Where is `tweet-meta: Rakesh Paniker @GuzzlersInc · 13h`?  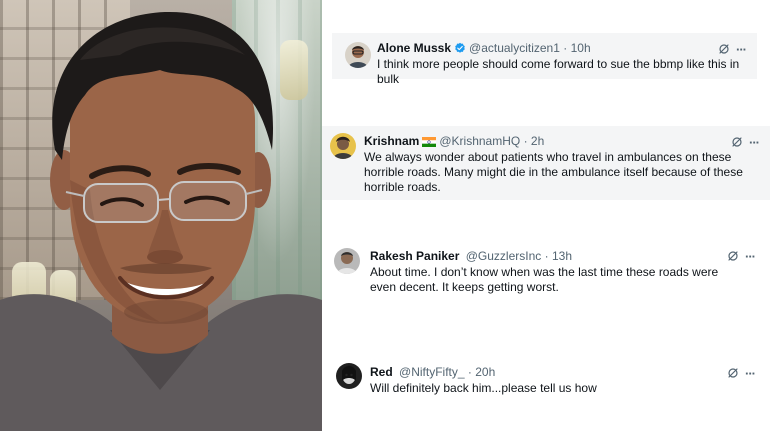
tweet-meta: Rakesh Paniker @GuzzlersInc · 13h is located at coordinates (471, 256).